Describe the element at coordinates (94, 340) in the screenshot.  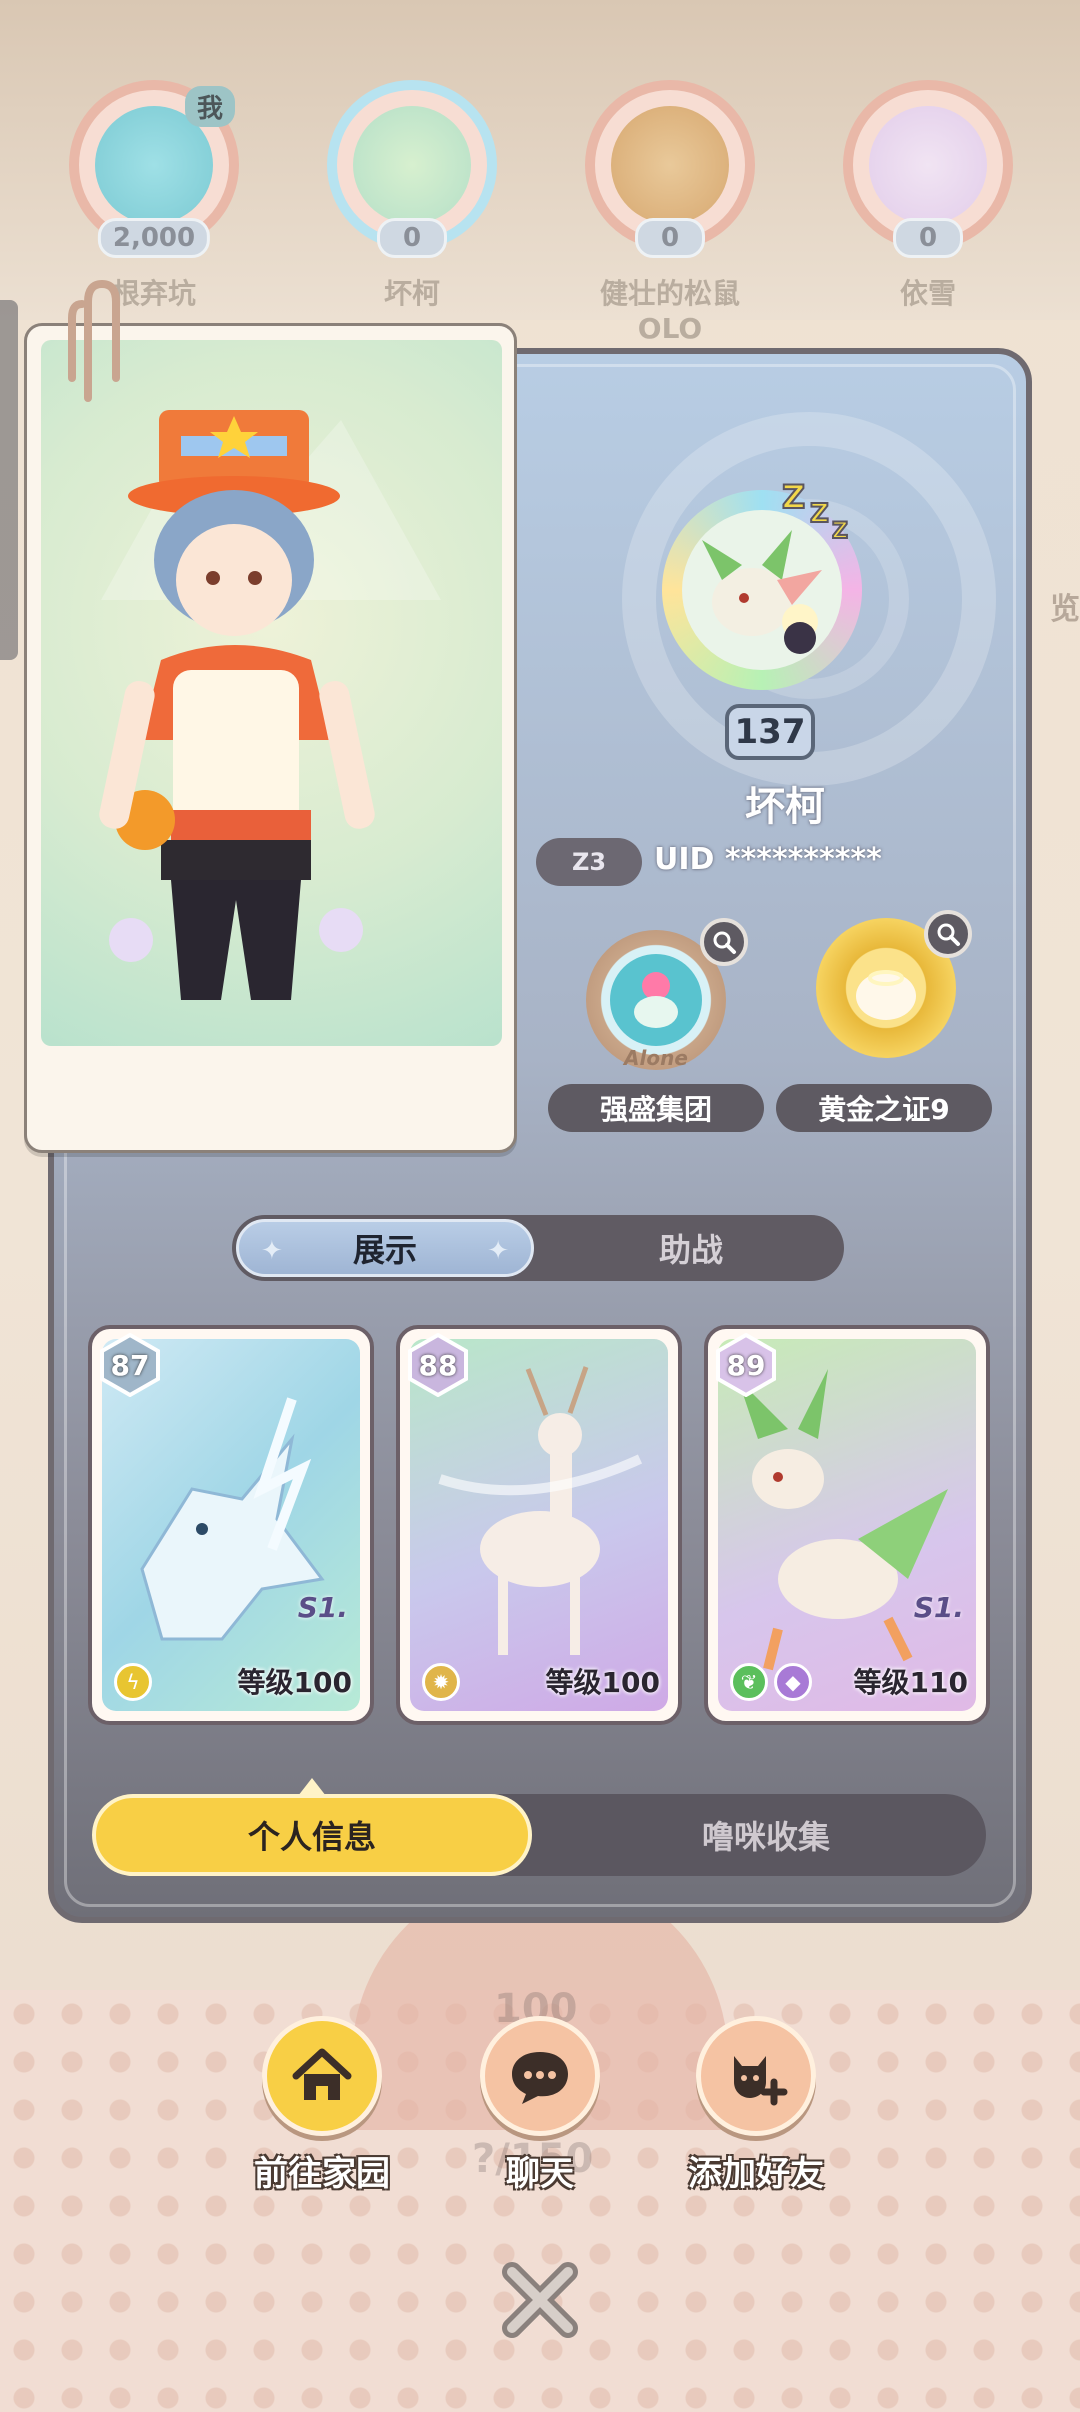
I see `paperclip-icon` at that location.